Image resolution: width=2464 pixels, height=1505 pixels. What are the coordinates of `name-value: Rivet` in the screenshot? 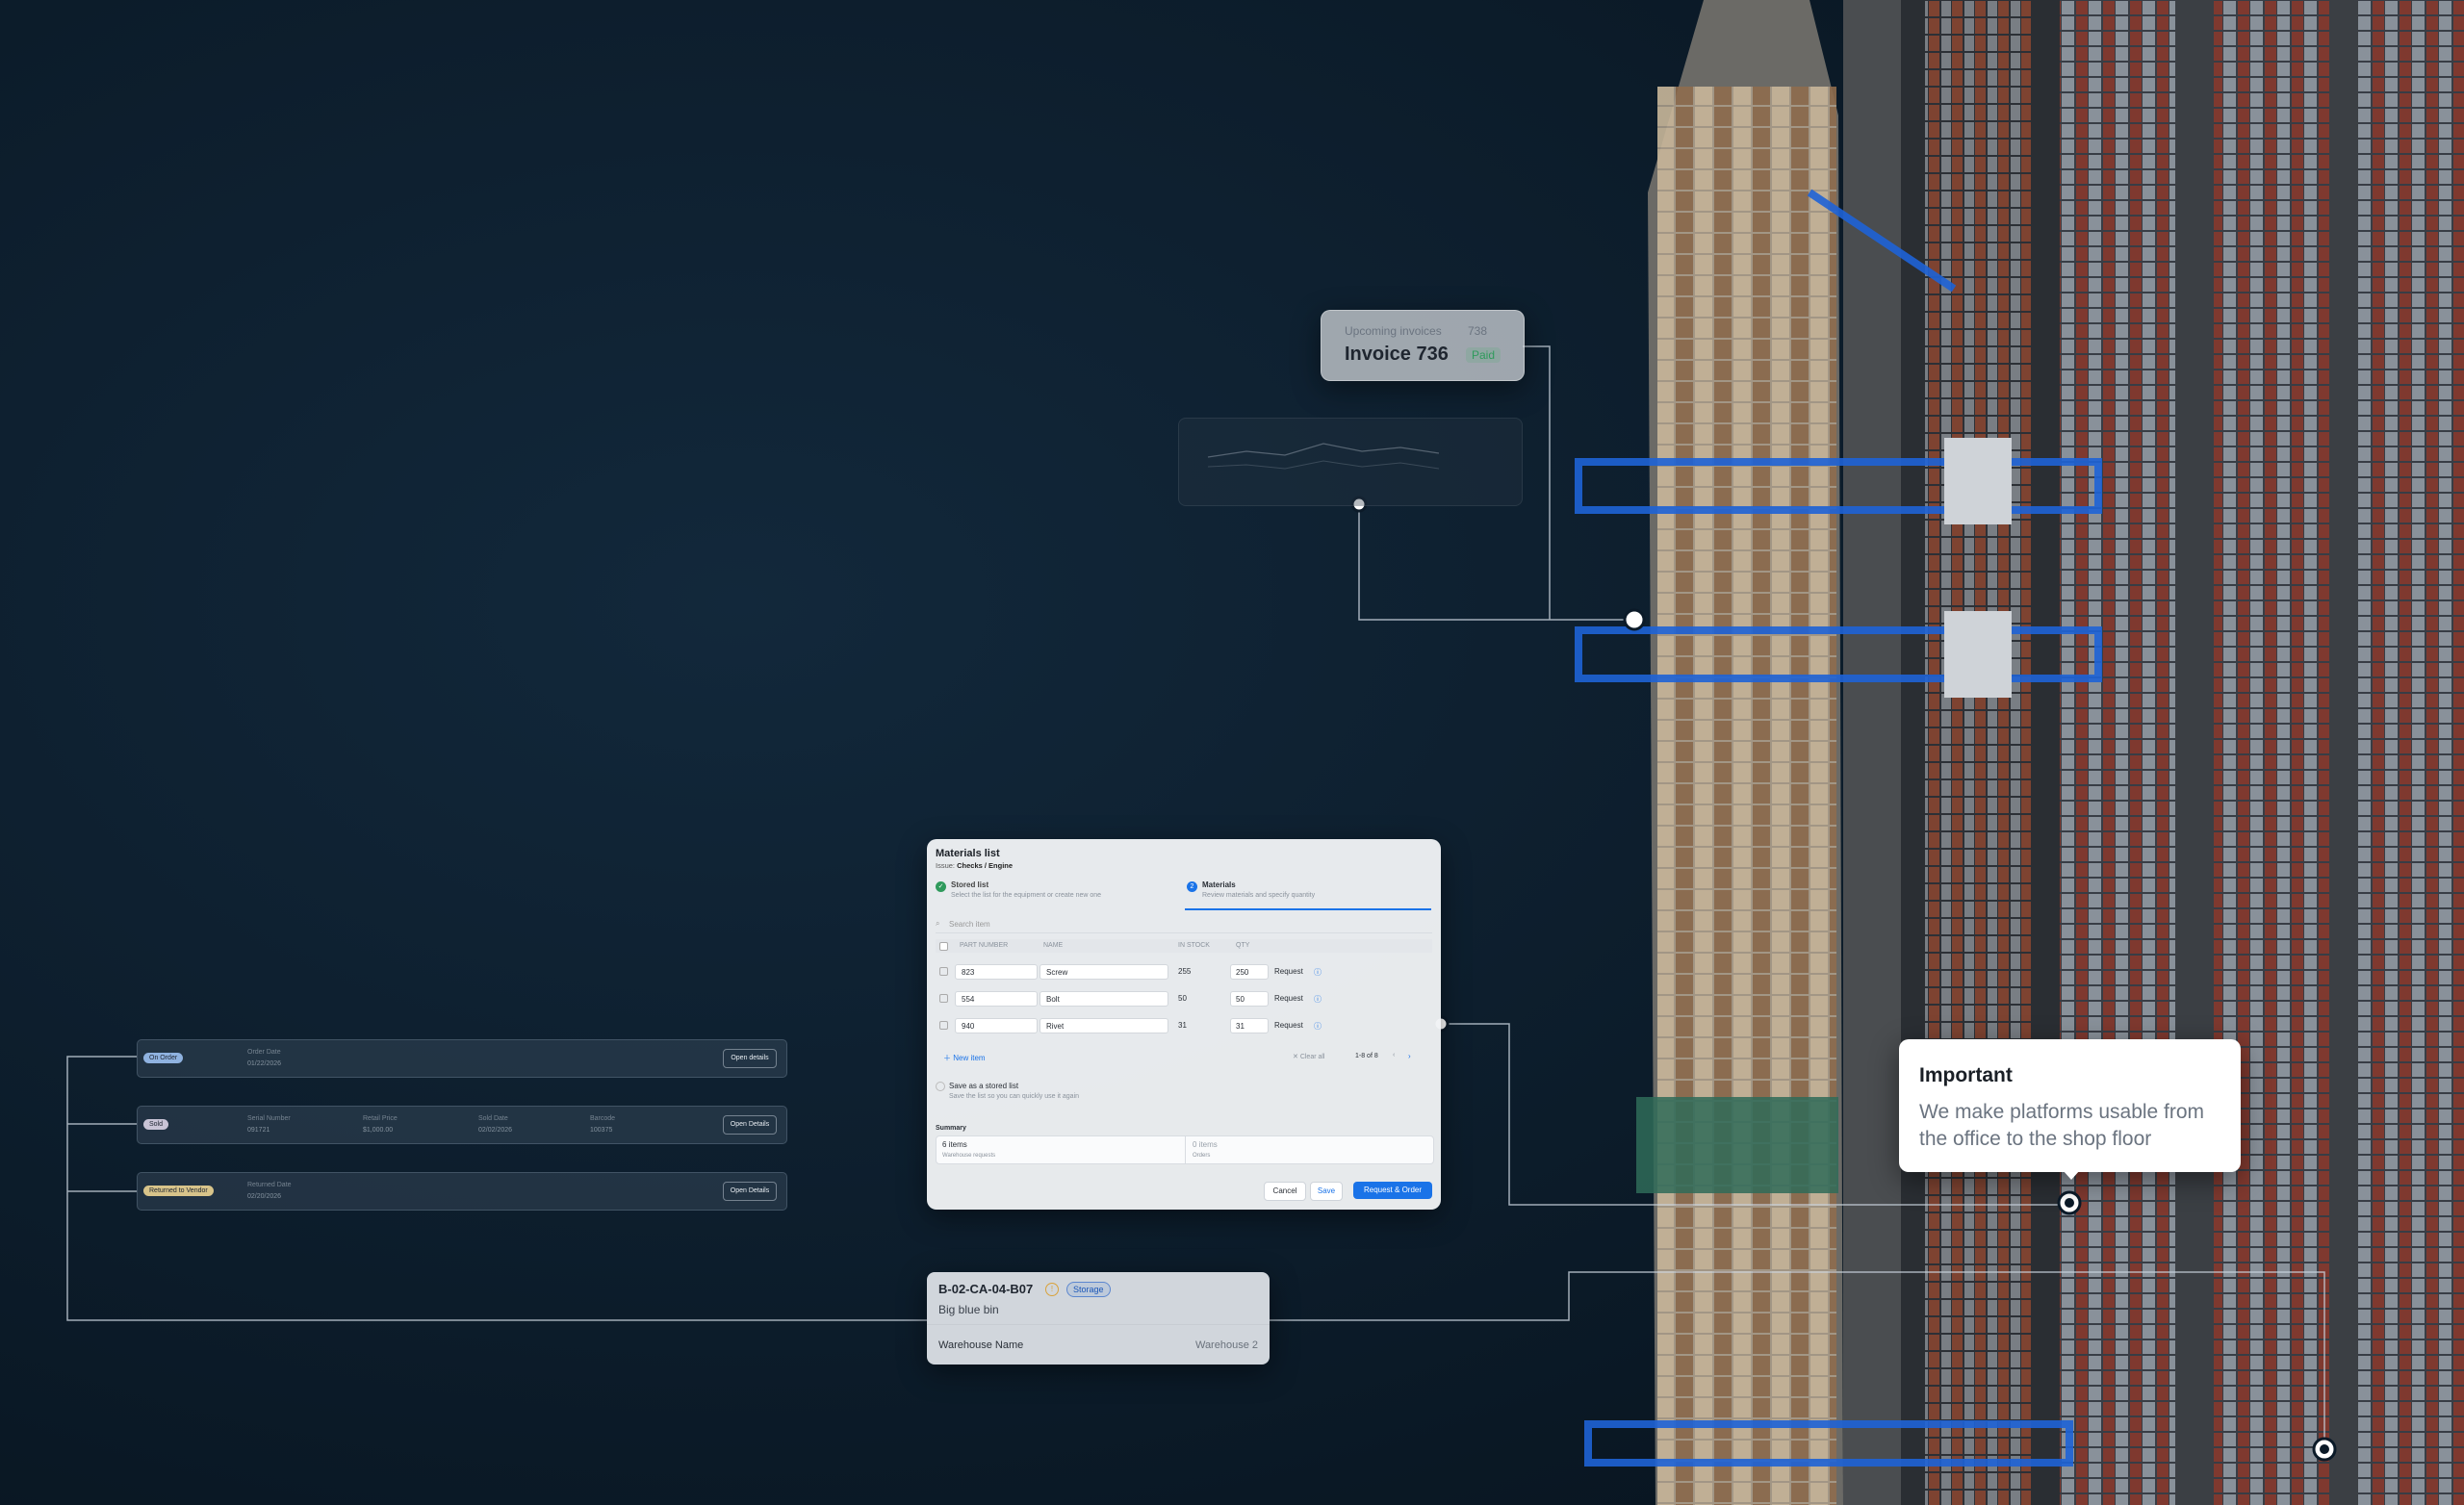 It's located at (1055, 1027).